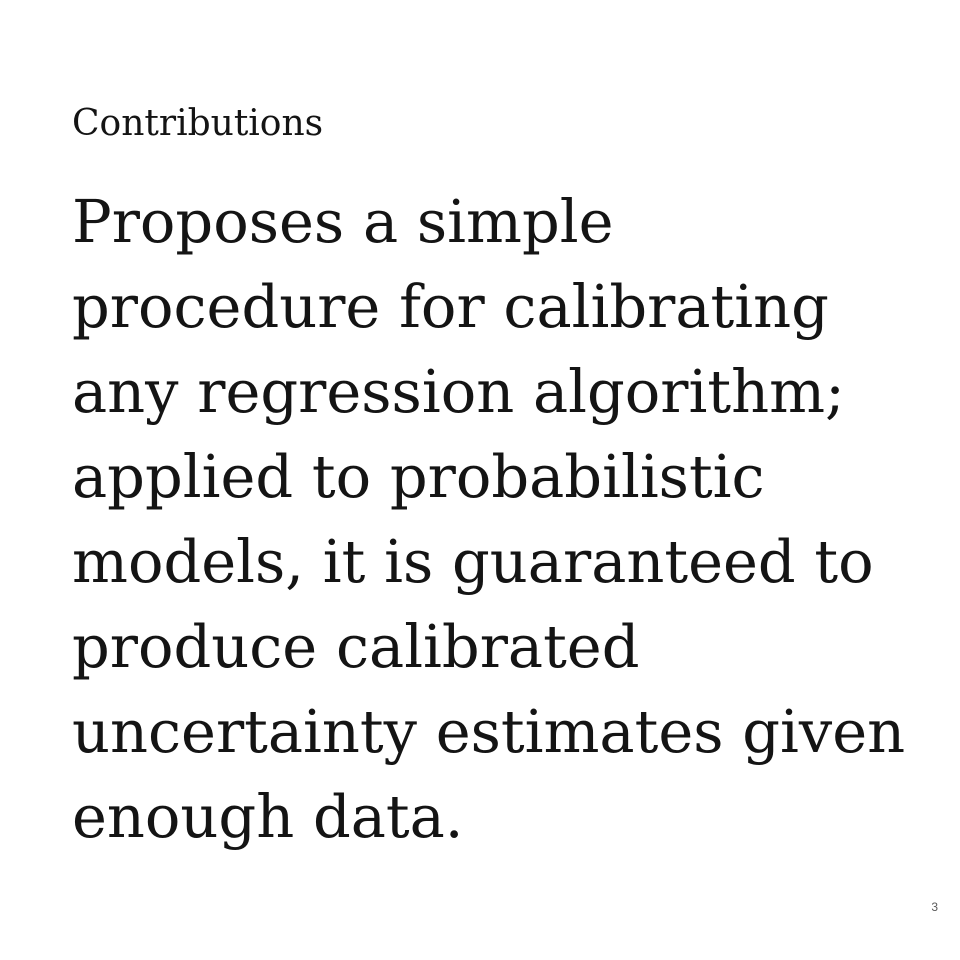 The image size is (960, 960). I want to click on body-line: procedure for calibrating, so click(450, 306).